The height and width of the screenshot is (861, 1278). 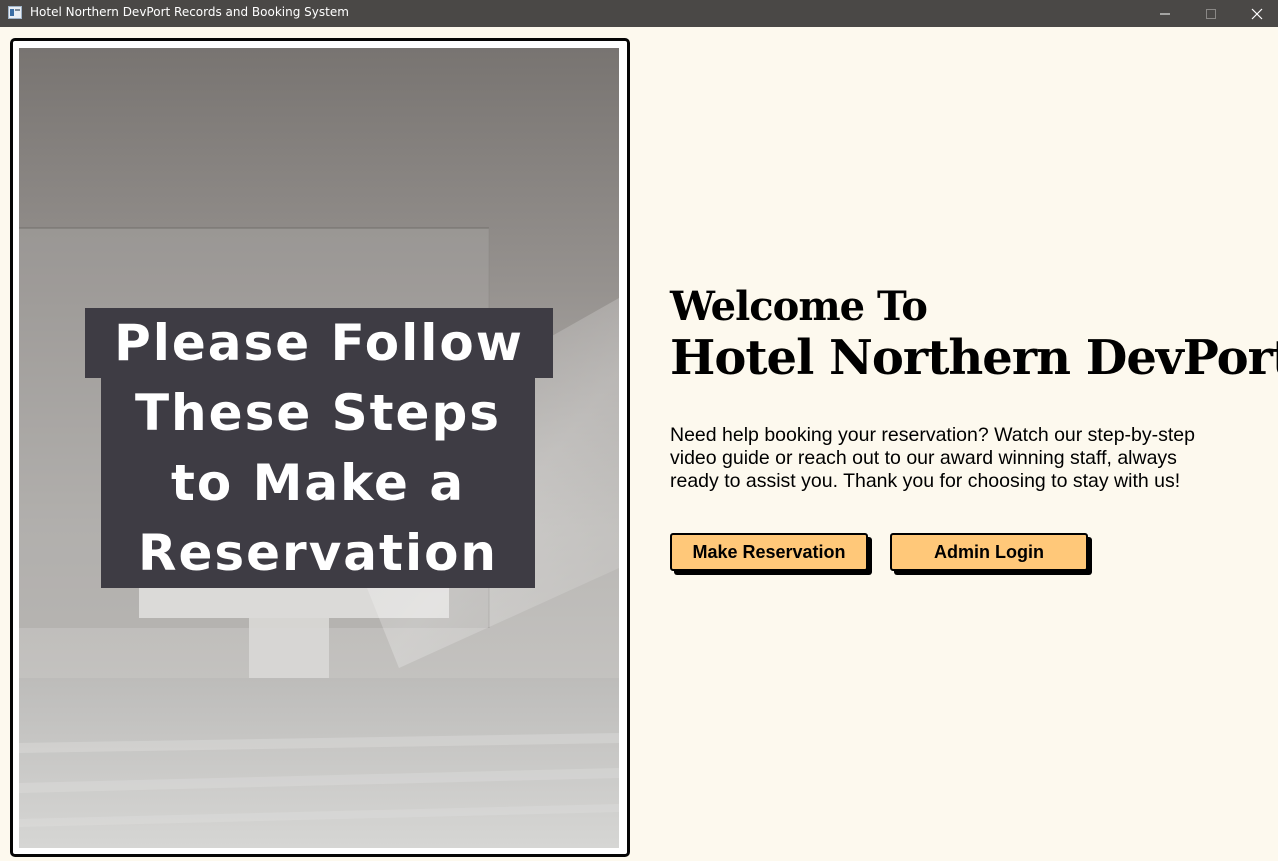 I want to click on minimize-icon, so click(x=1165, y=13).